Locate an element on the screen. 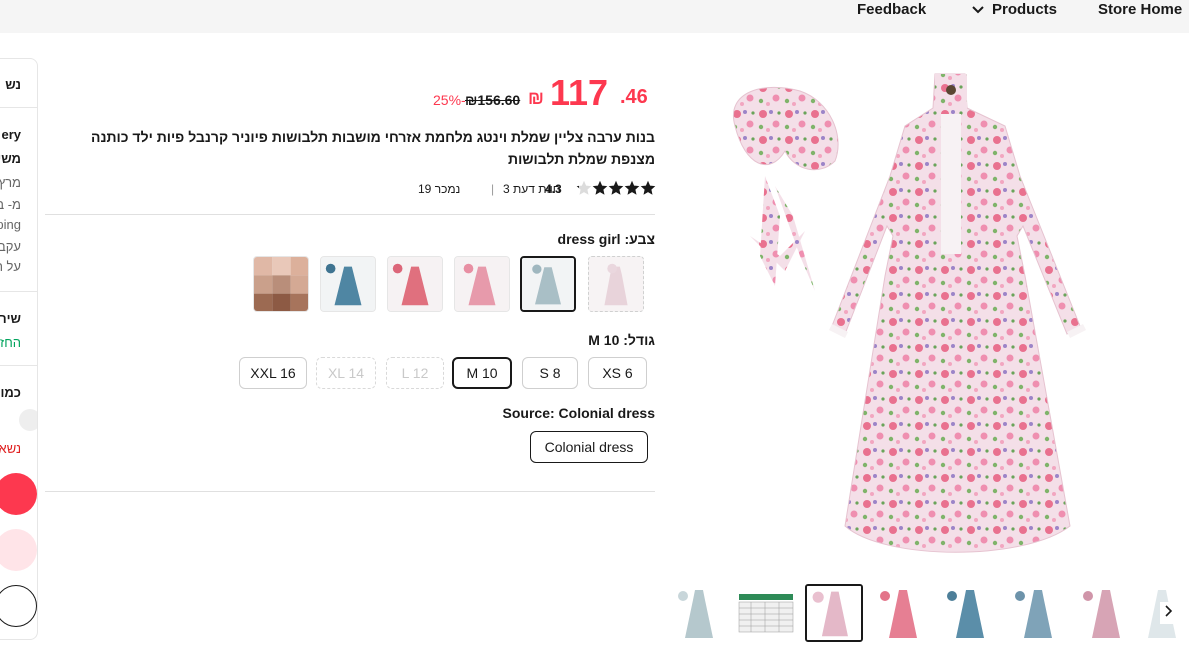 The width and height of the screenshot is (1189, 669). sold-count: 19 נמכר is located at coordinates (439, 189).